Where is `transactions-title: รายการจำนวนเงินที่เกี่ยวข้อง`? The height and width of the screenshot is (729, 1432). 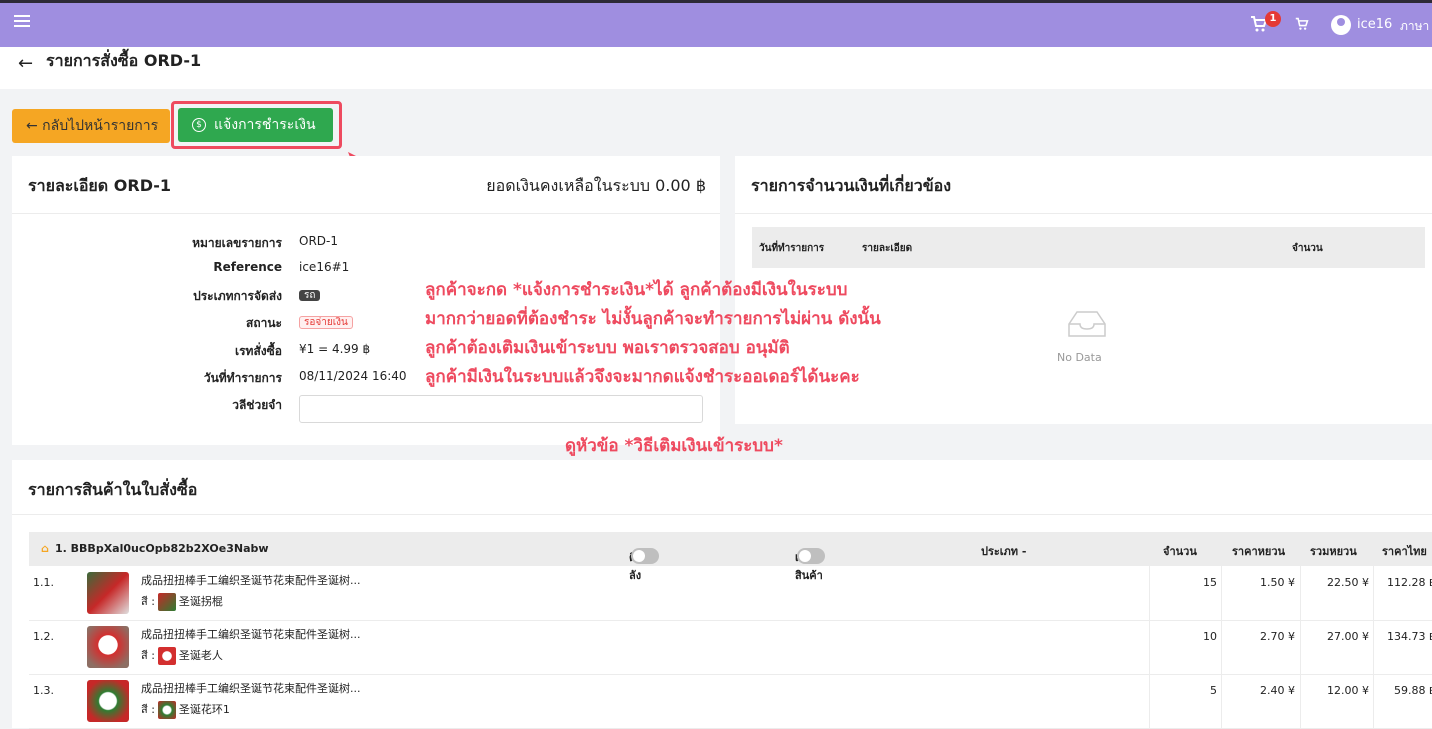
transactions-title: รายการจำนวนเงินที่เกี่ยวข้อง is located at coordinates (851, 185).